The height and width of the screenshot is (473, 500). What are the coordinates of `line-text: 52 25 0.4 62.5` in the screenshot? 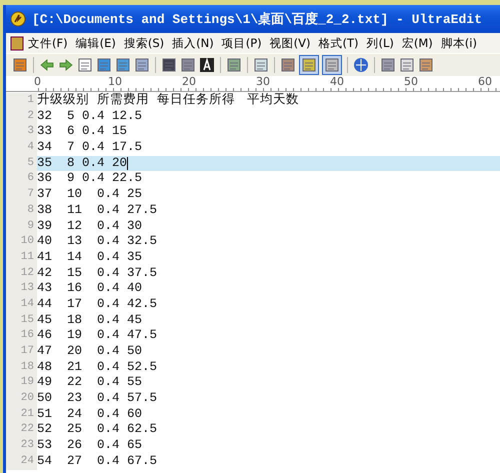 It's located at (97, 430).